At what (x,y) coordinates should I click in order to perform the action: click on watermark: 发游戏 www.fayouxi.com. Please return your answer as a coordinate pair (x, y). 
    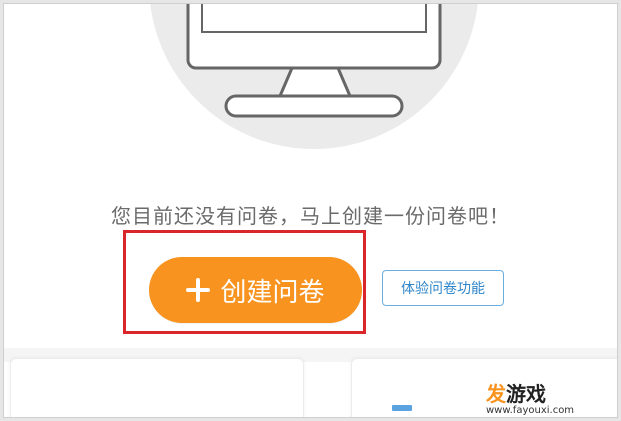
    Looking at the image, I should click on (551, 397).